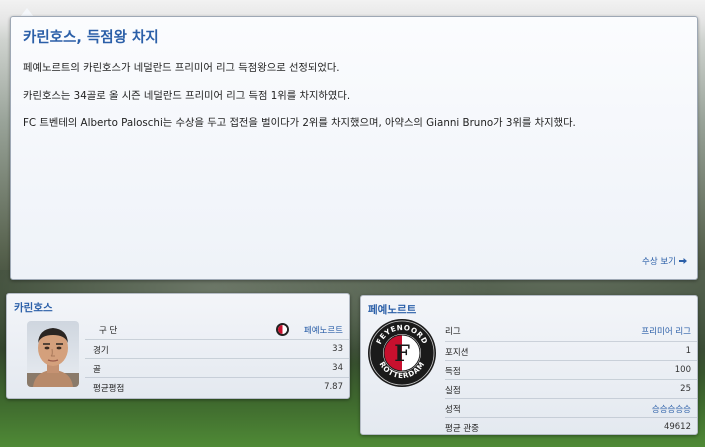  What do you see at coordinates (217, 386) in the screenshot?
I see `stat-row-rating: 평균평점 7.87` at bounding box center [217, 386].